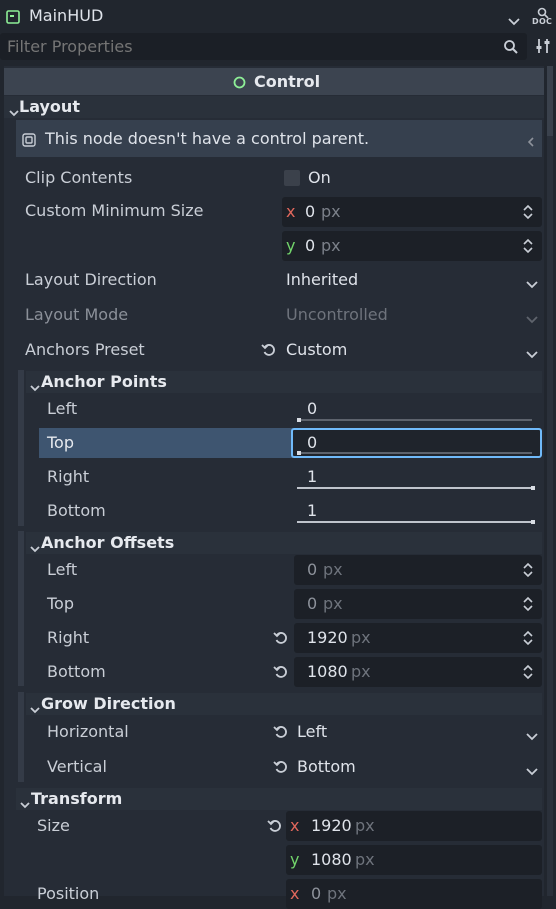 The width and height of the screenshot is (556, 909). I want to click on offset-left-field: 0 px, so click(418, 570).